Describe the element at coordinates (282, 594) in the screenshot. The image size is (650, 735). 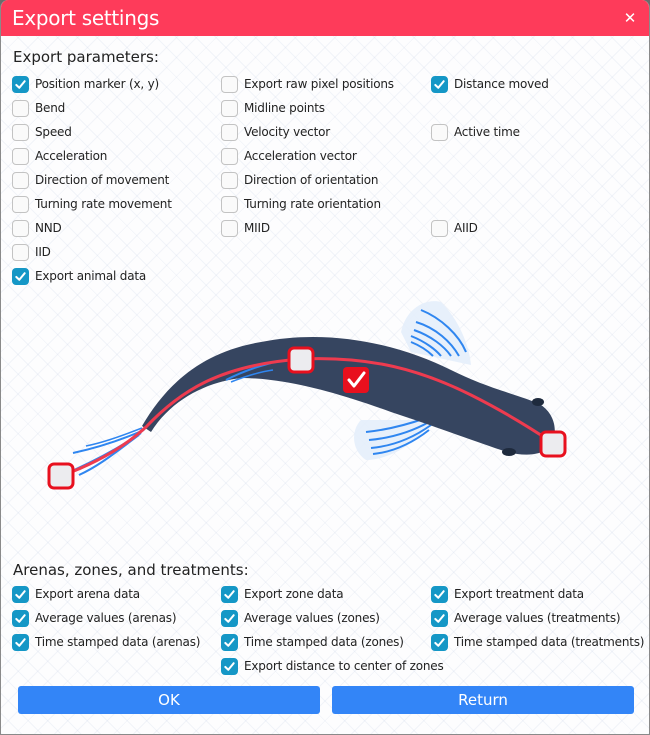
I see `checkbox-export-zone-data: Export zone data` at that location.